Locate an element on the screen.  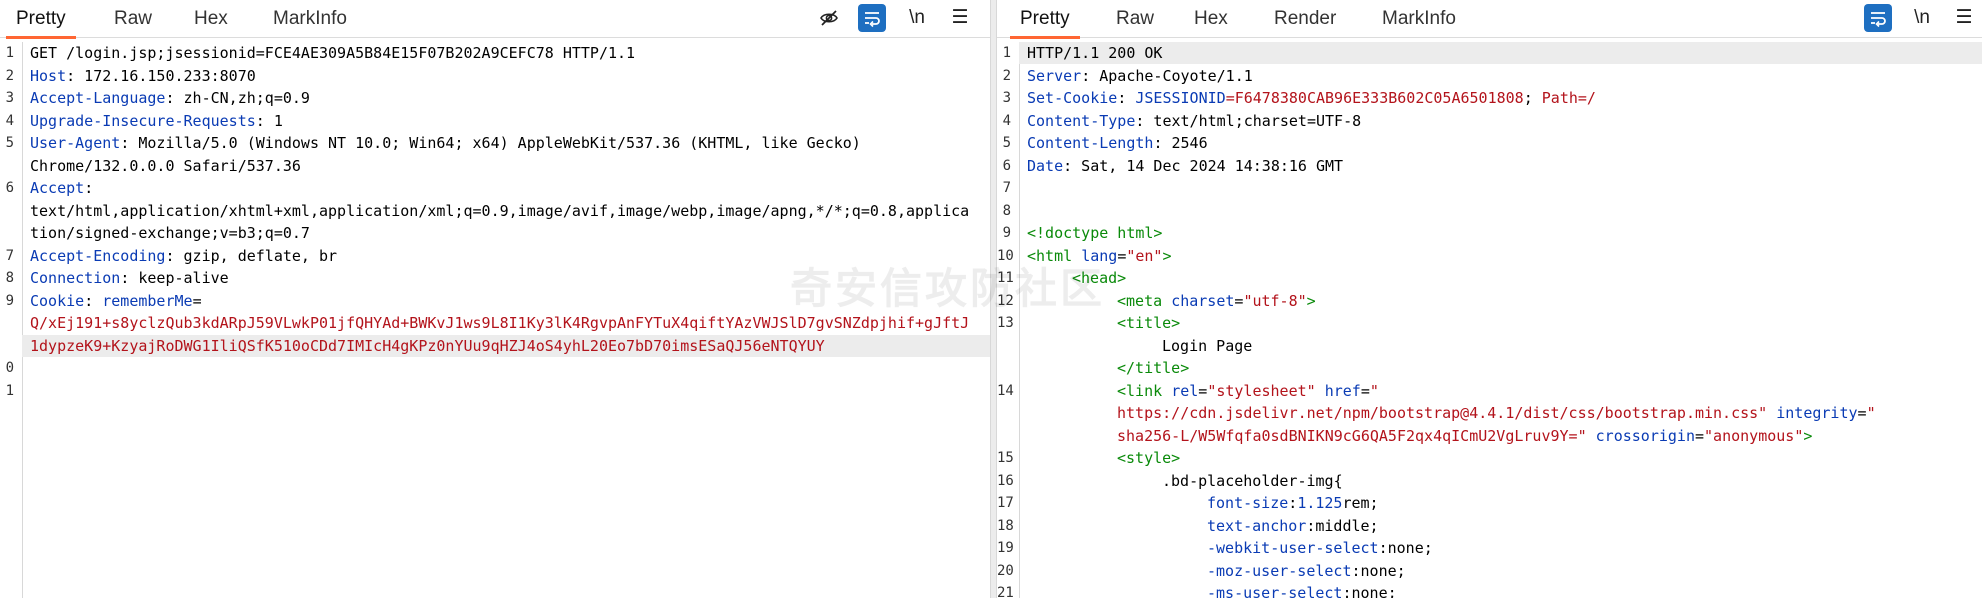
code-line: -webkit-user-select:none; is located at coordinates (1320, 548).